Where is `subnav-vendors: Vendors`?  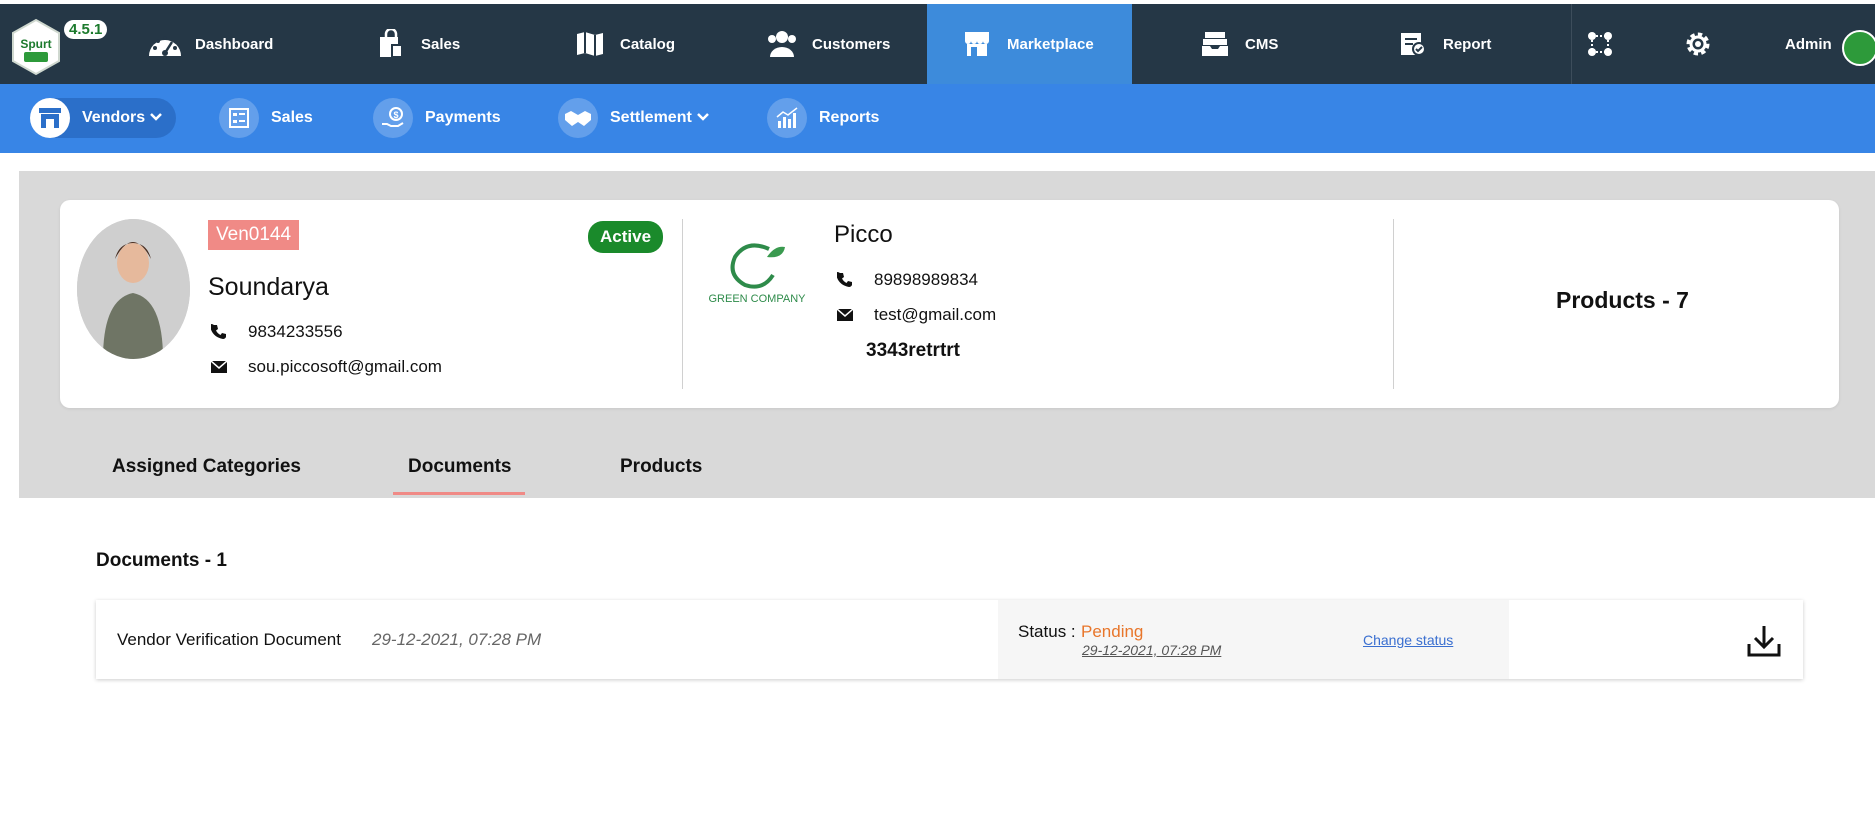
subnav-vendors: Vendors is located at coordinates (103, 118).